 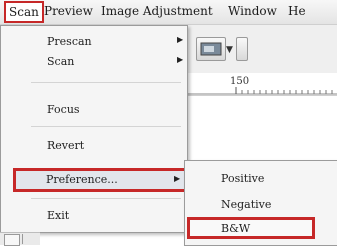 I want to click on toolbar: ▼, so click(x=253, y=49).